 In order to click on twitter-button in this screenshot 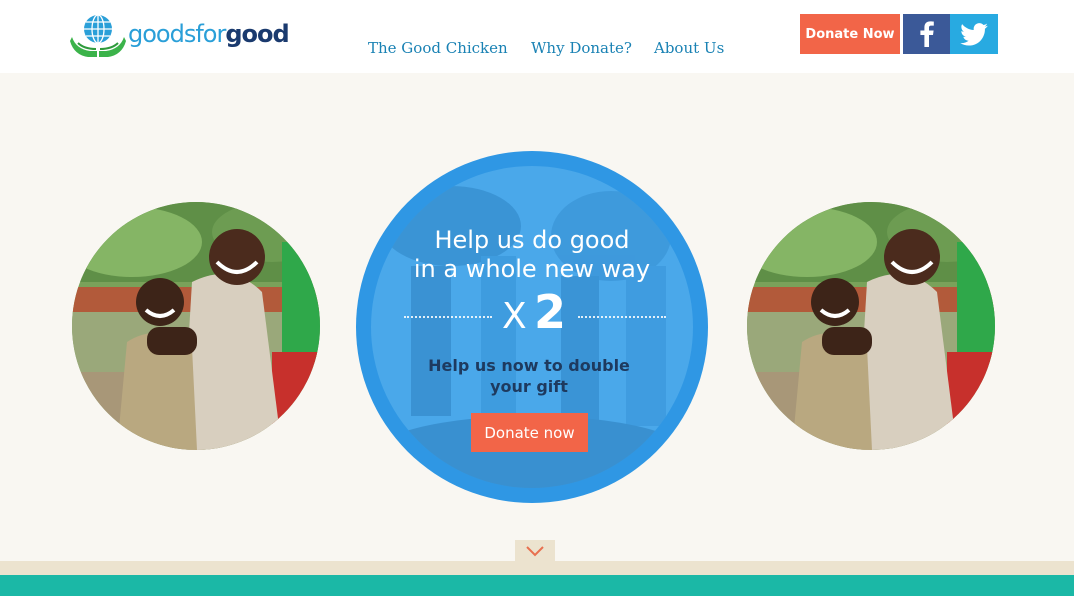, I will do `click(974, 34)`.